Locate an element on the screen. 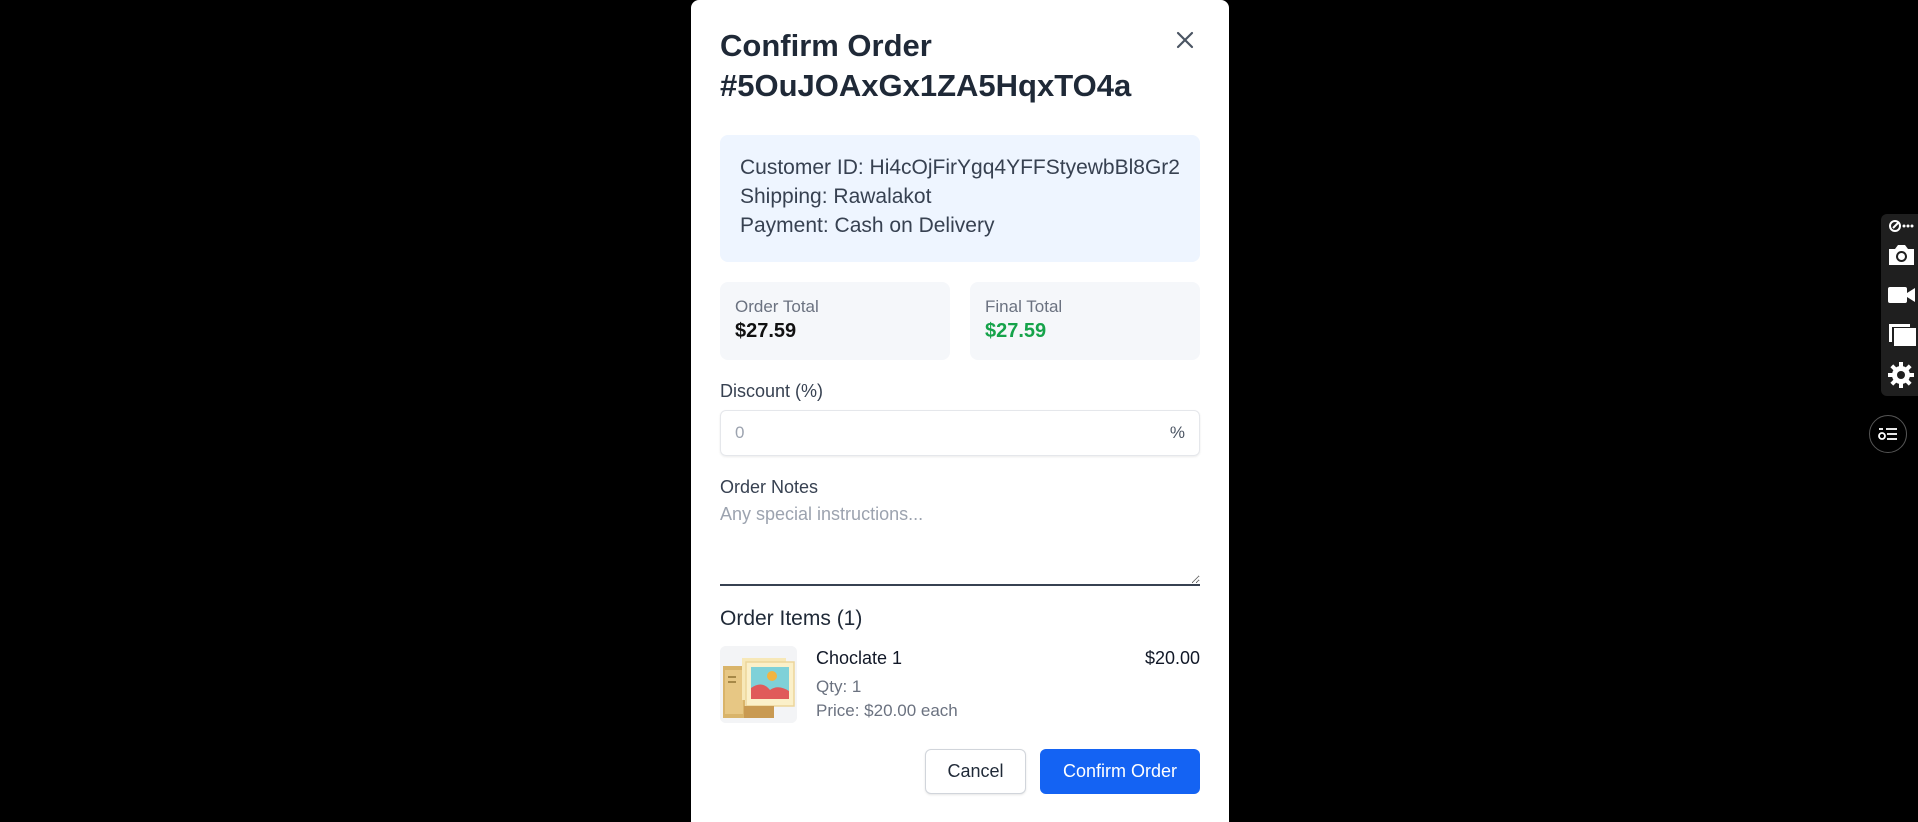 The height and width of the screenshot is (822, 1918). product-thumbnail is located at coordinates (758, 684).